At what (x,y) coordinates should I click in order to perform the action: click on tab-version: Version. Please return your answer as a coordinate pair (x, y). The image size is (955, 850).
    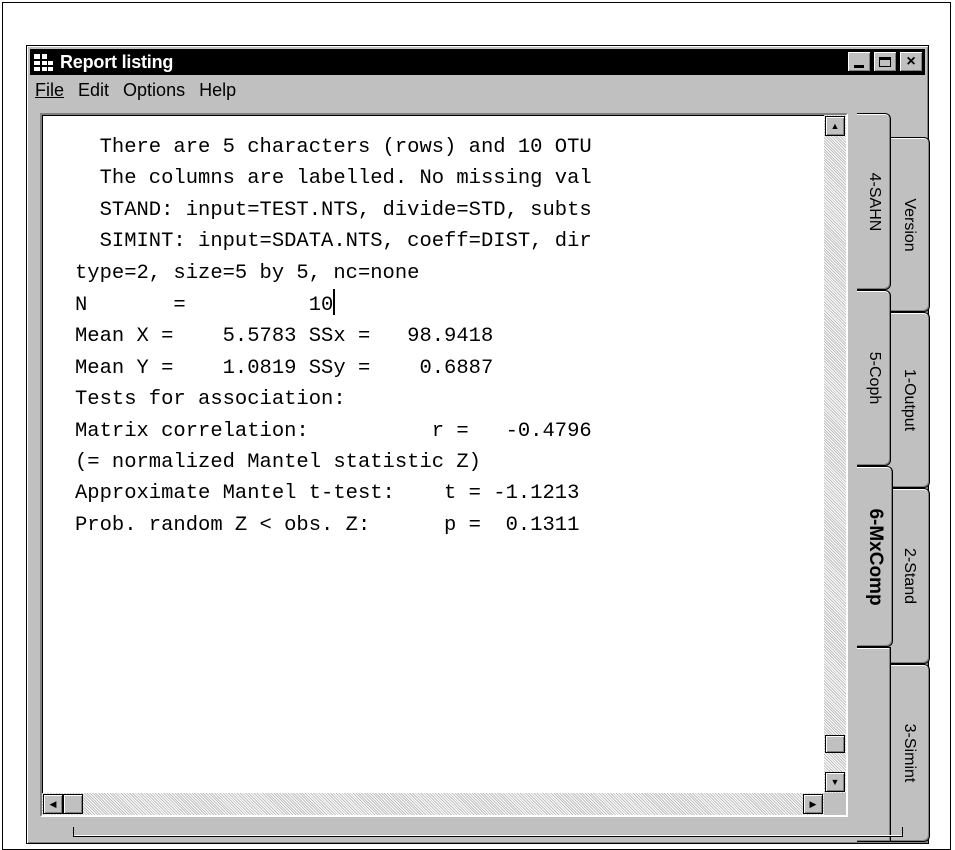
    Looking at the image, I should click on (909, 224).